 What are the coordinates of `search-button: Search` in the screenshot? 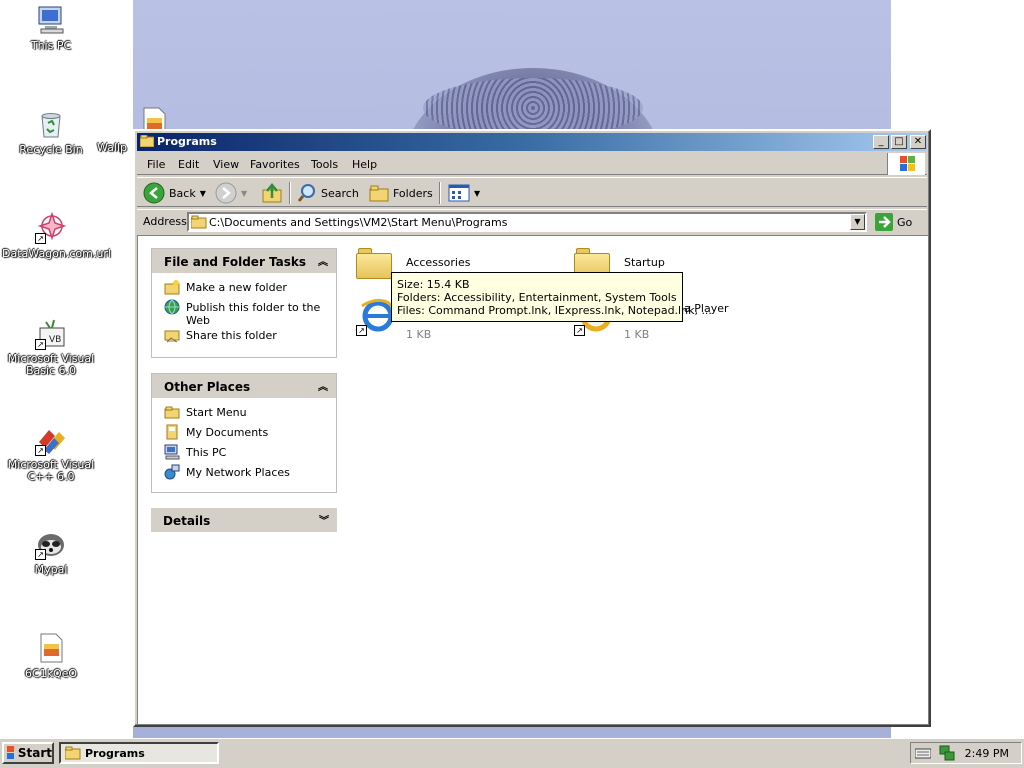 It's located at (328, 193).